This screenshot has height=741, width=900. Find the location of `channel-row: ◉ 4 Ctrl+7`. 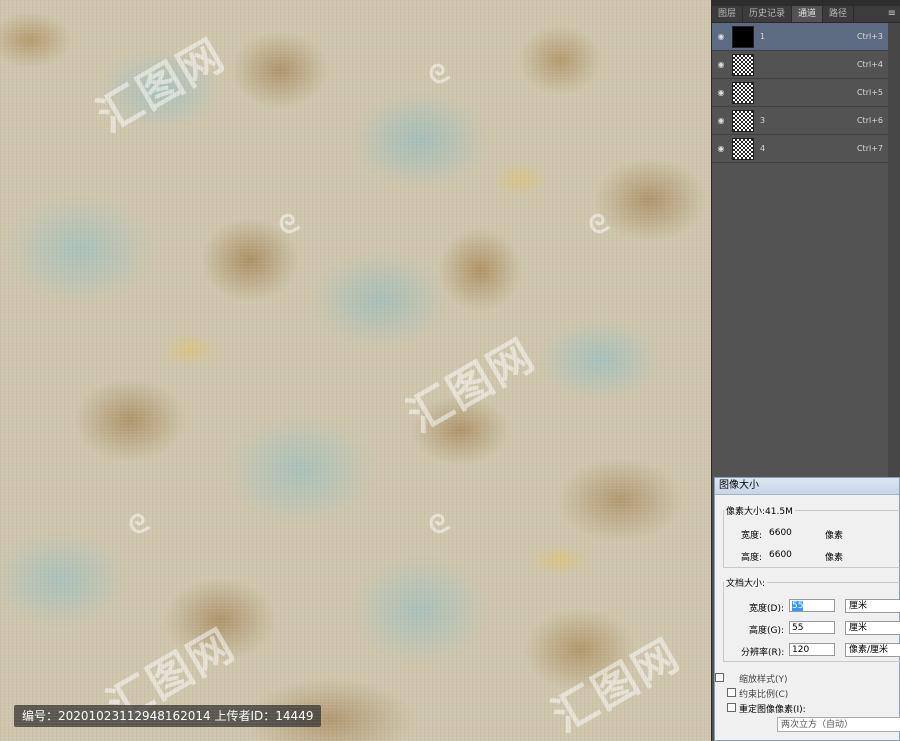

channel-row: ◉ 4 Ctrl+7 is located at coordinates (800, 149).